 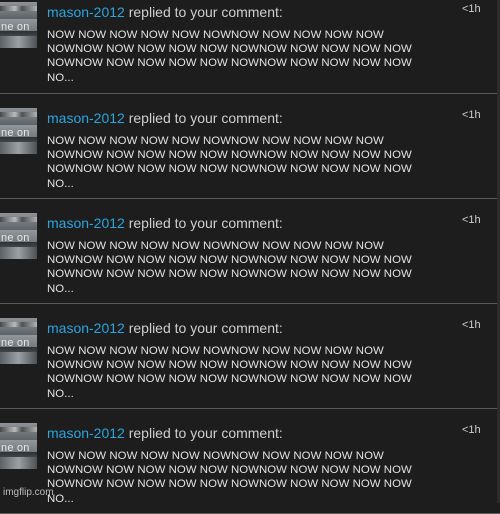 I want to click on watermark: imgflip.com, so click(x=28, y=492).